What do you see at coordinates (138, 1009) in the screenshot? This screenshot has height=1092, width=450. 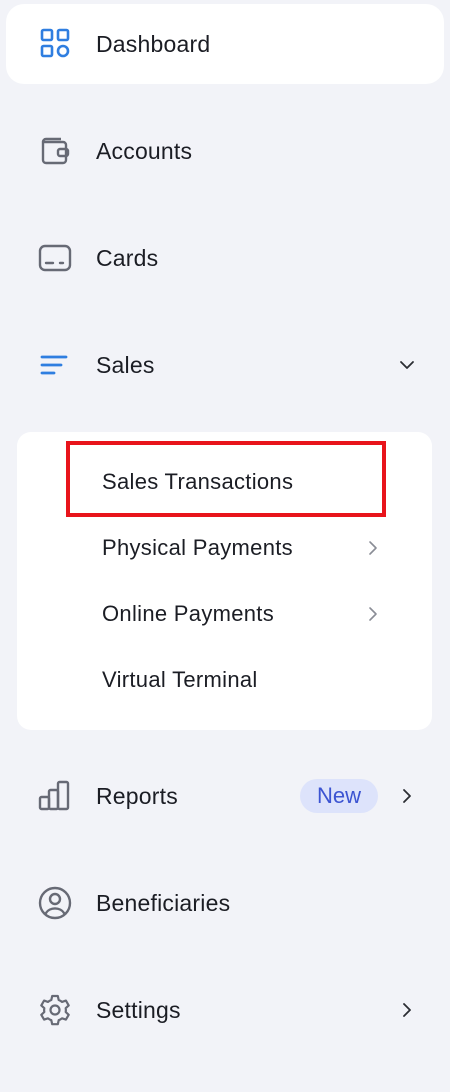 I see `sidebar-item-label: Settings` at bounding box center [138, 1009].